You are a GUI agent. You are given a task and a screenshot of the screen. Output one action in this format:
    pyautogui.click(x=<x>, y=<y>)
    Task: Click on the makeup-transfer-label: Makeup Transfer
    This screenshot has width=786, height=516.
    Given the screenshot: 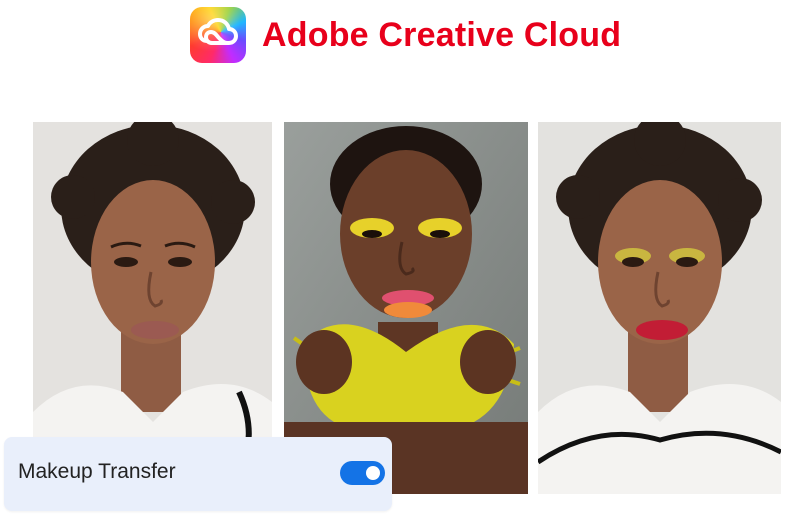 What is the action you would take?
    pyautogui.click(x=97, y=471)
    